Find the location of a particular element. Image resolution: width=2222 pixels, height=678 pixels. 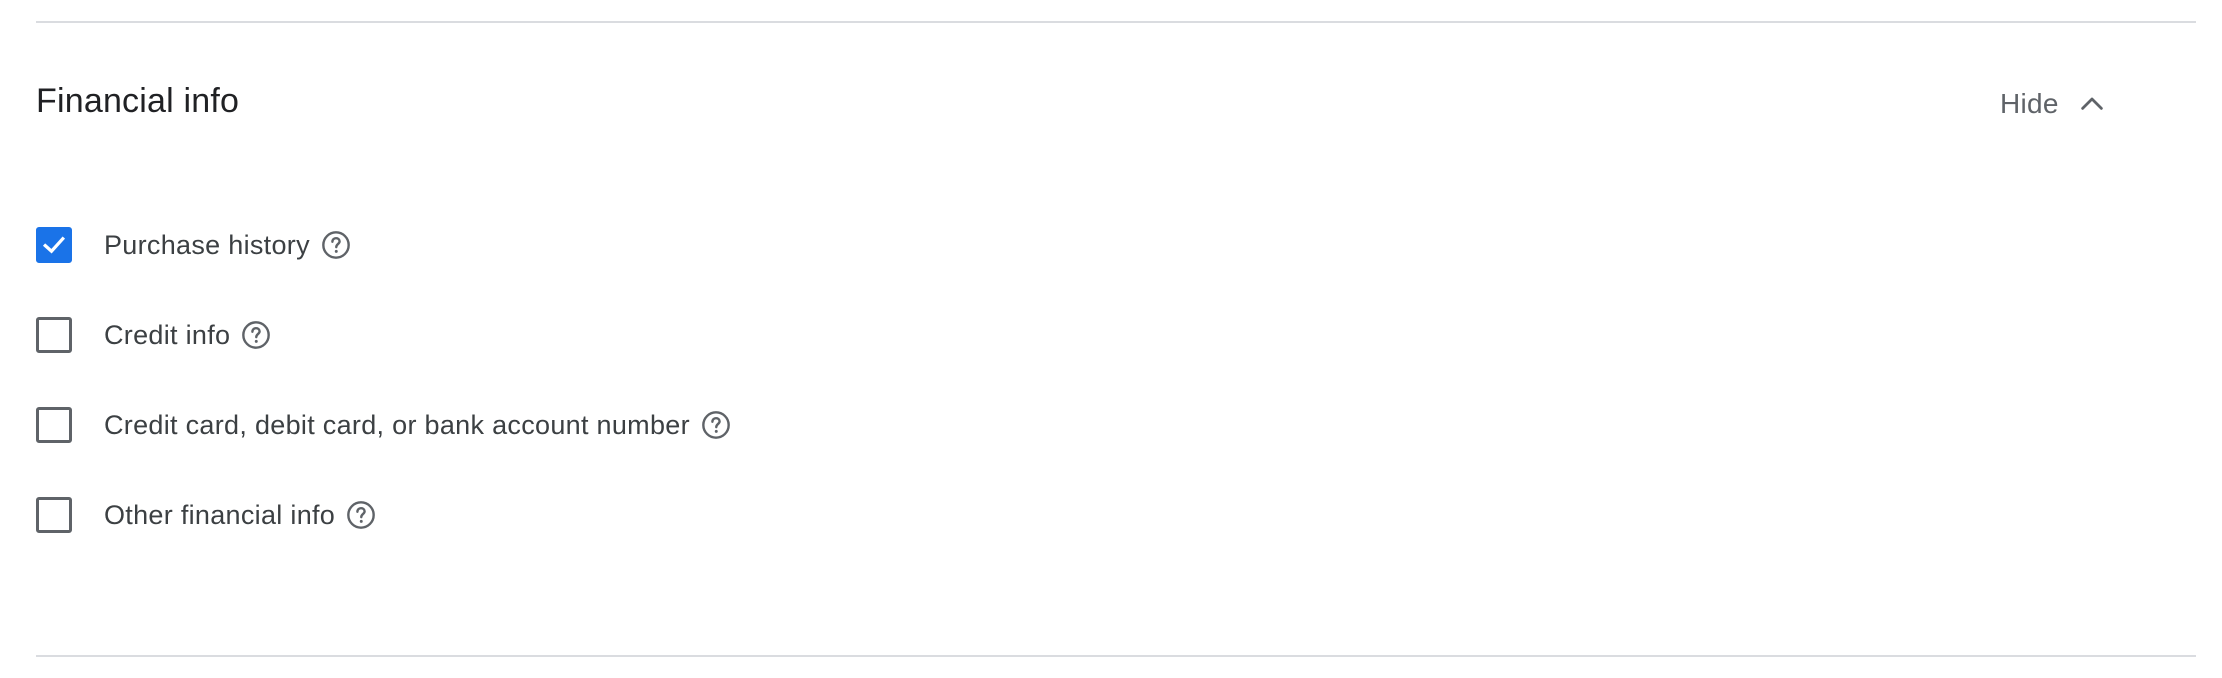

purchase-history-checkbox is located at coordinates (54, 245).